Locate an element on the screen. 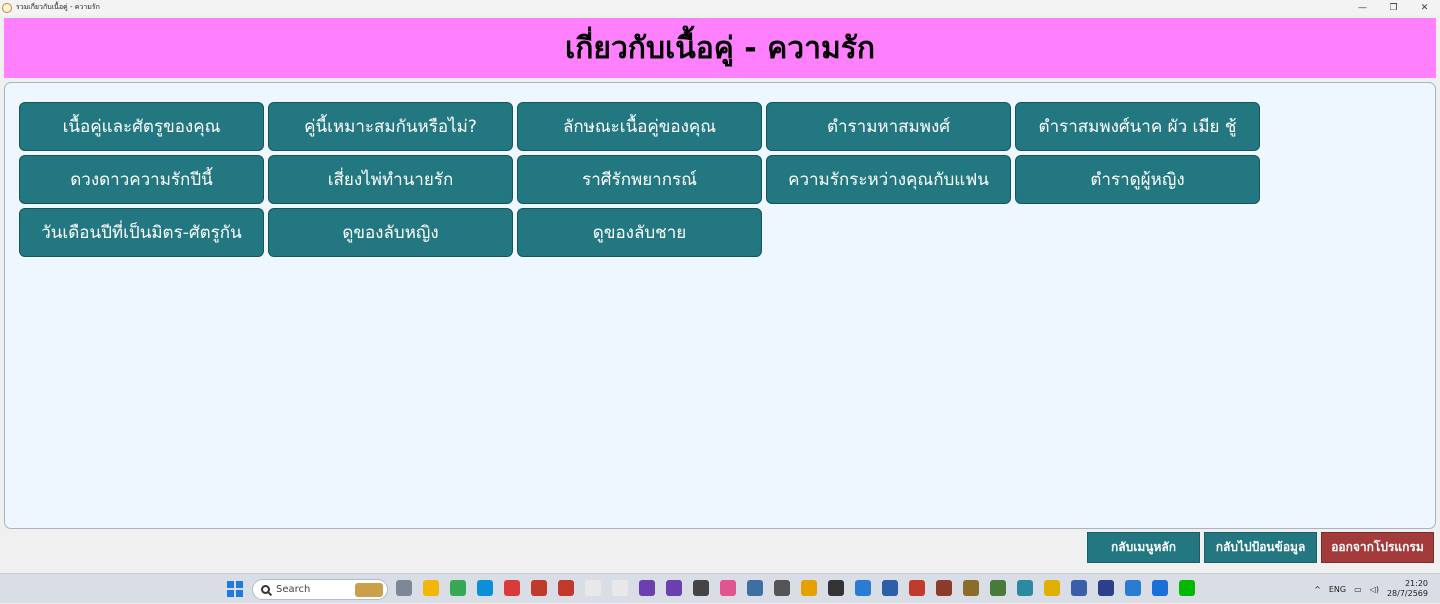  window-titlebar: รวมเกี่ยวกับเนื้อคู่ - ความรัก — ❐ ✕ is located at coordinates (720, 7).